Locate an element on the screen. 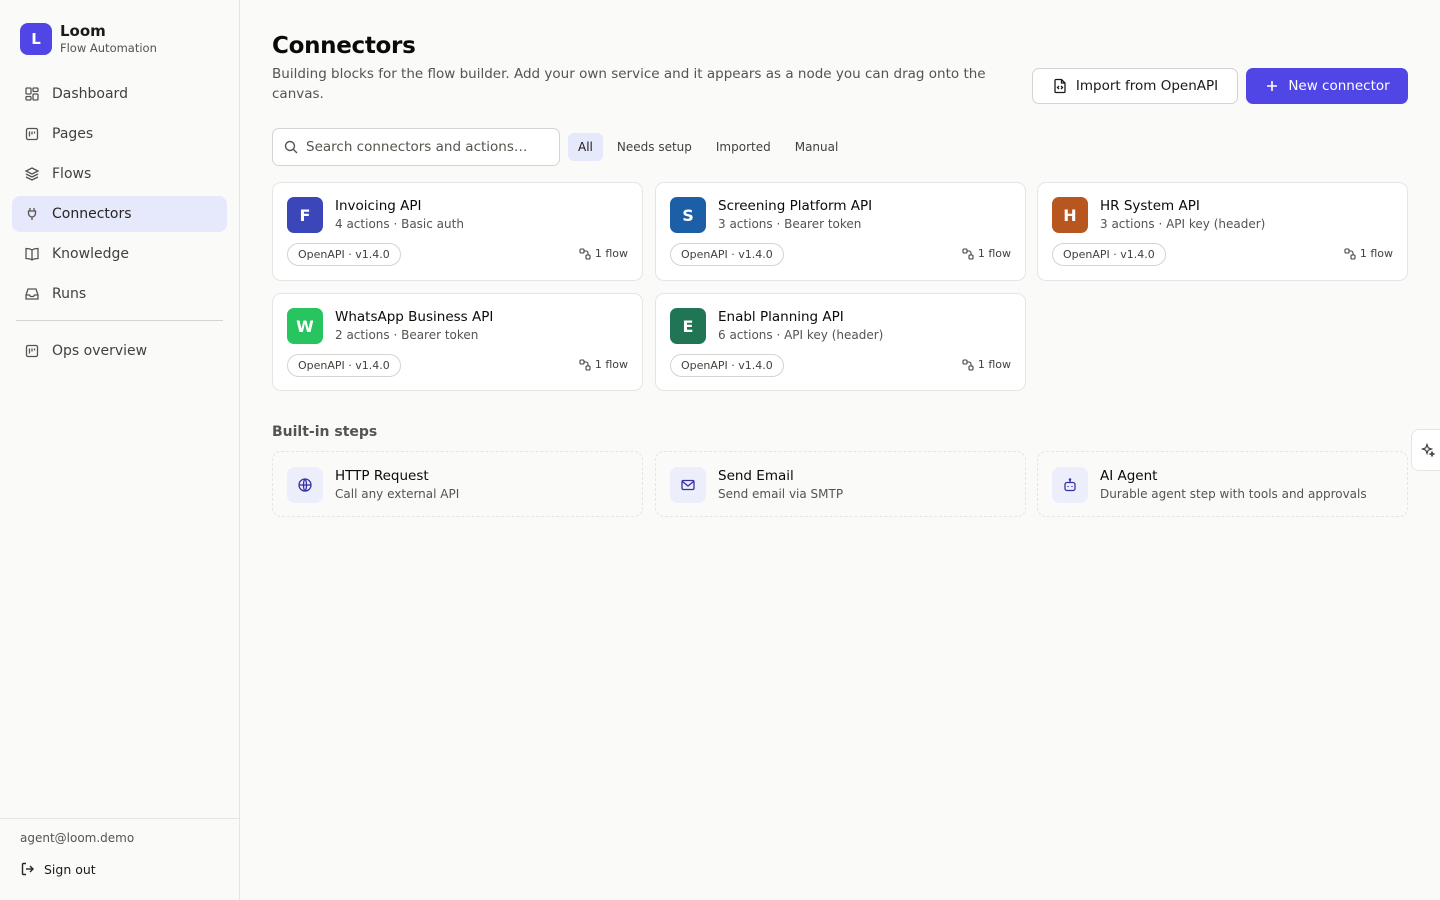 This screenshot has width=1440, height=900. search-box is located at coordinates (416, 147).